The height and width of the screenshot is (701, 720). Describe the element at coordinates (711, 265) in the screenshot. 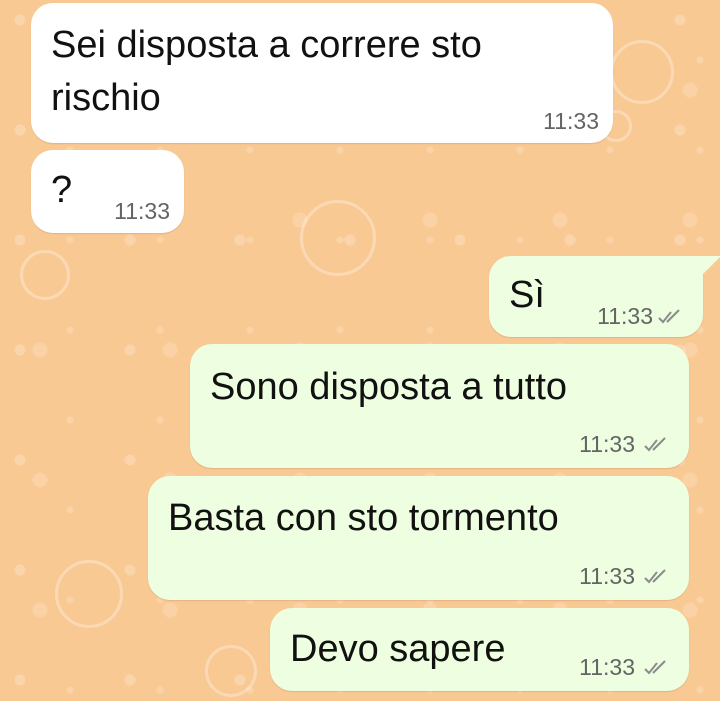

I see `bubble-tail` at that location.